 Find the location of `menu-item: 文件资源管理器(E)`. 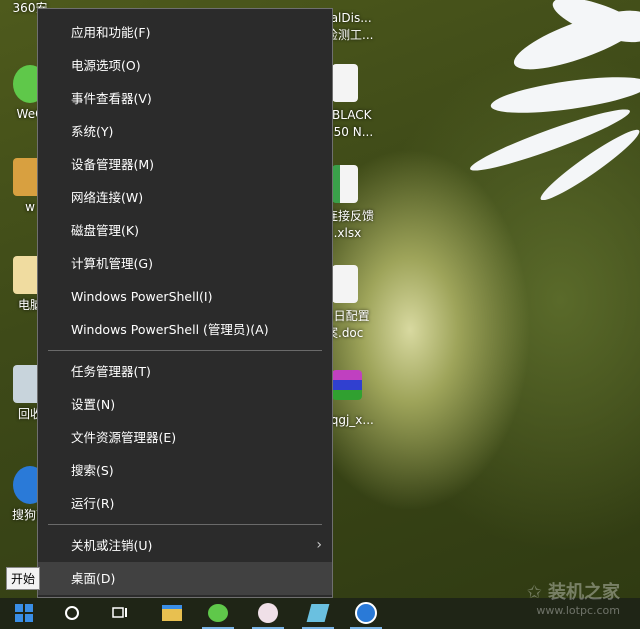

menu-item: 文件资源管理器(E) is located at coordinates (185, 437).